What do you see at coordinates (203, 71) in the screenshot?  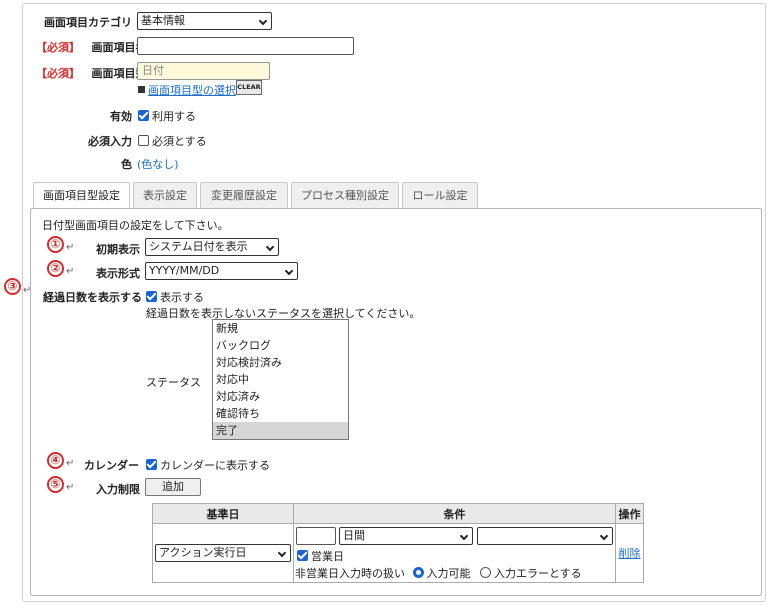 I see `item-type-input: 日付` at bounding box center [203, 71].